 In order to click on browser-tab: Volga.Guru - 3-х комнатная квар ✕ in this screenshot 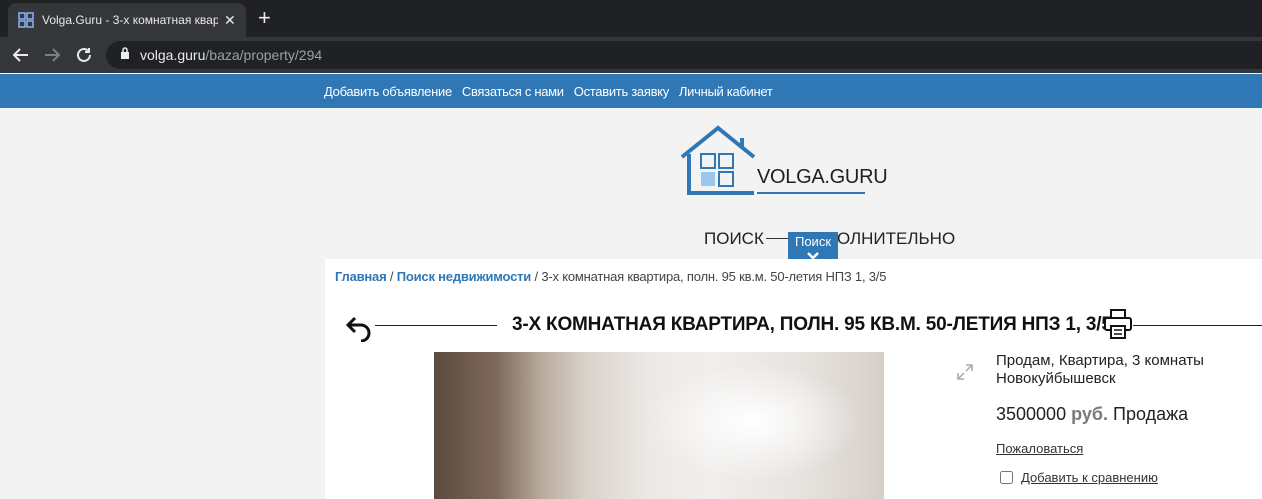, I will do `click(127, 20)`.